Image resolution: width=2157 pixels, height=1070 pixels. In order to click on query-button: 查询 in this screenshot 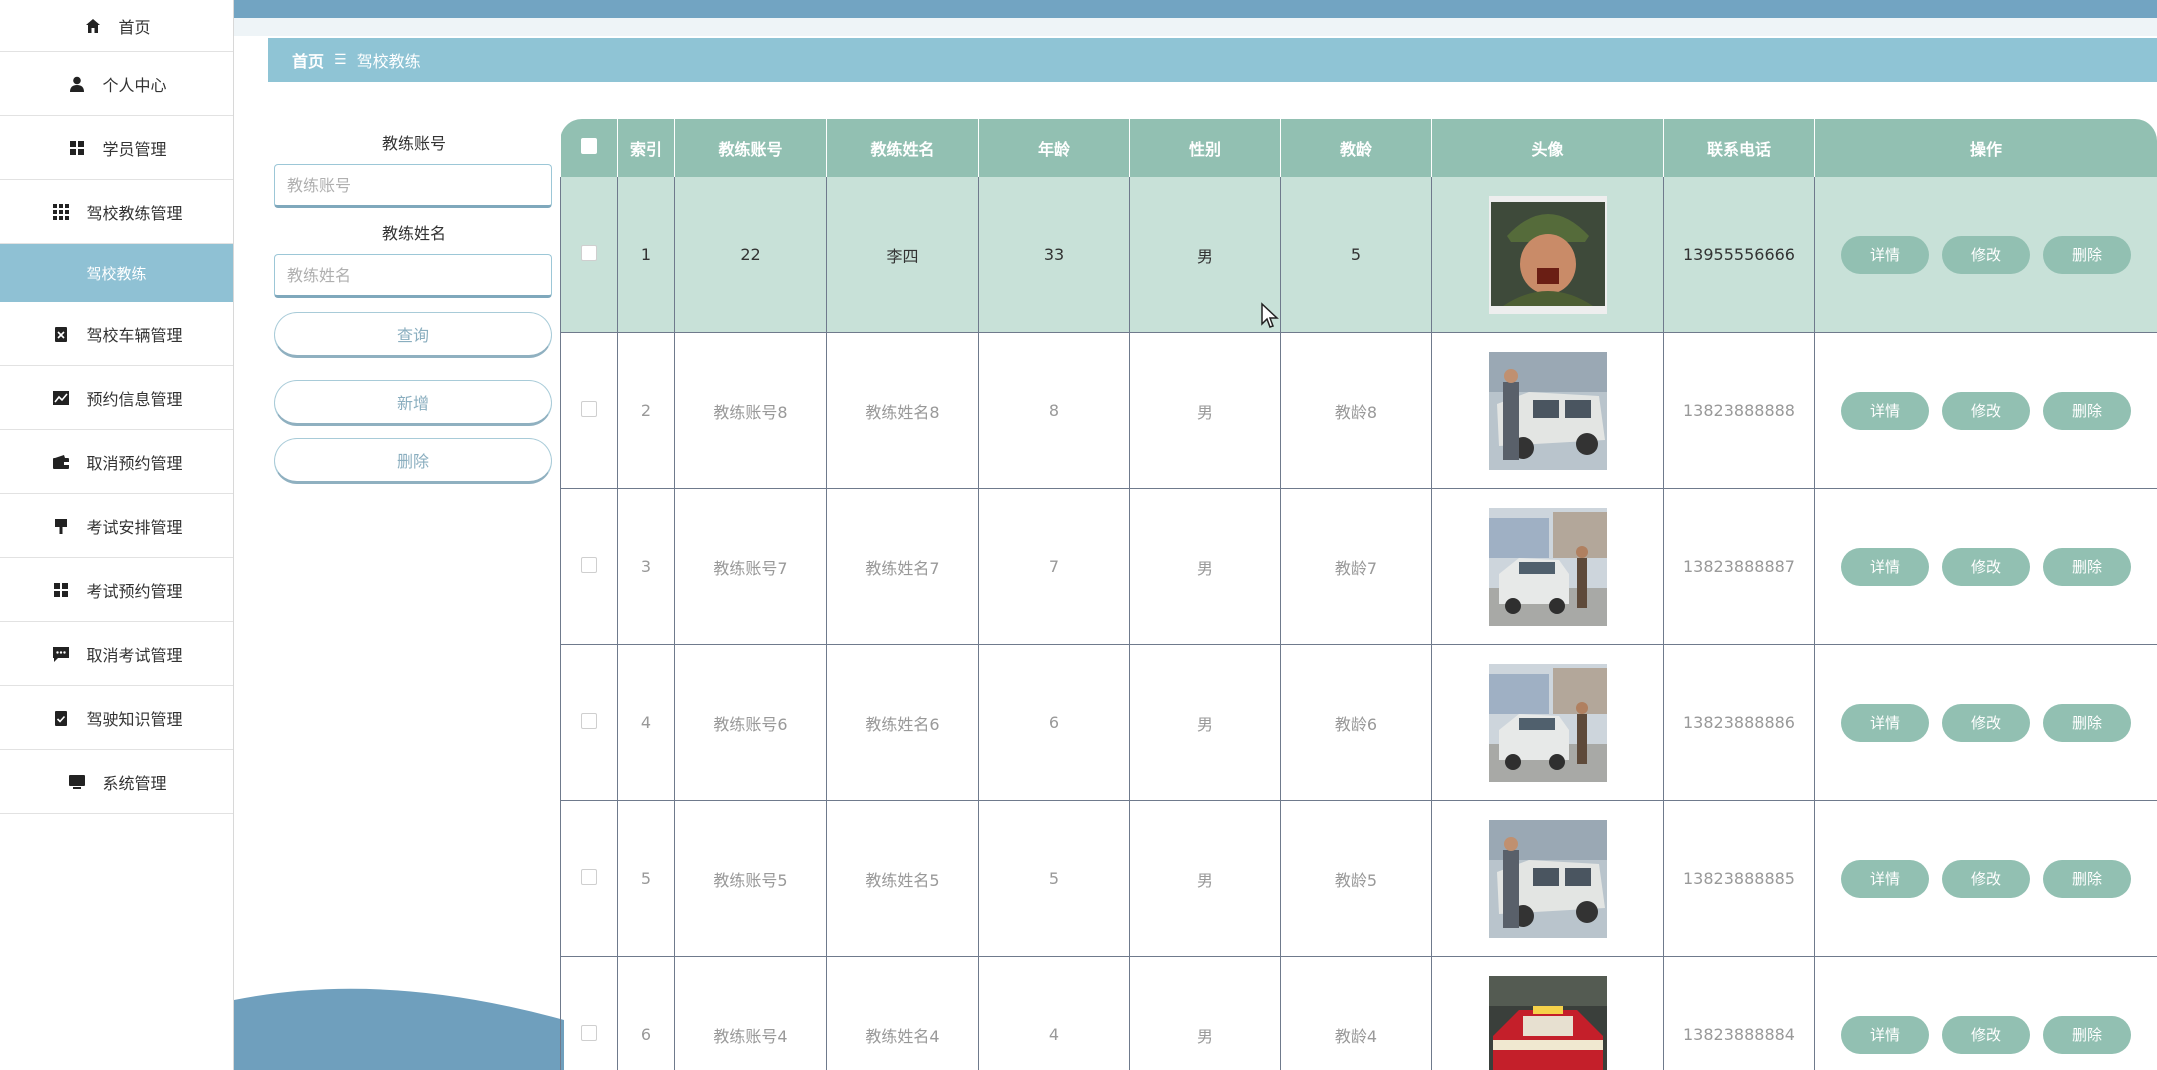, I will do `click(413, 335)`.